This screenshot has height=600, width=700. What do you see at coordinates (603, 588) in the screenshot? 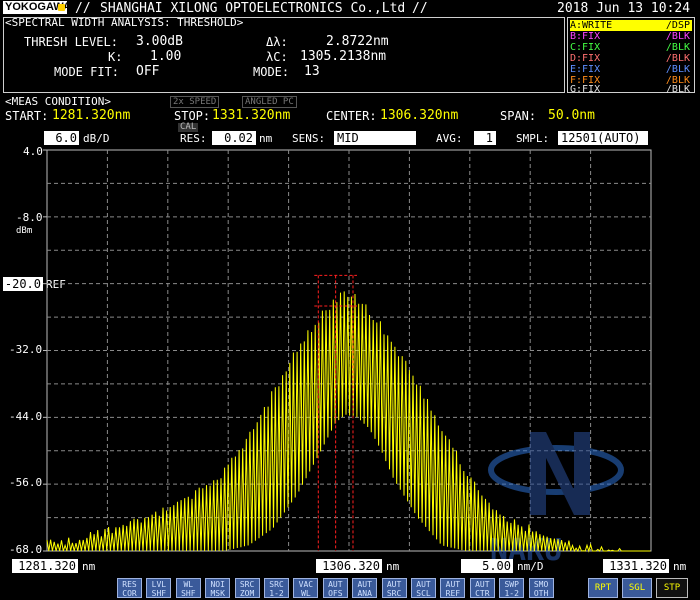
I see `repeat-button: RPT` at bounding box center [603, 588].